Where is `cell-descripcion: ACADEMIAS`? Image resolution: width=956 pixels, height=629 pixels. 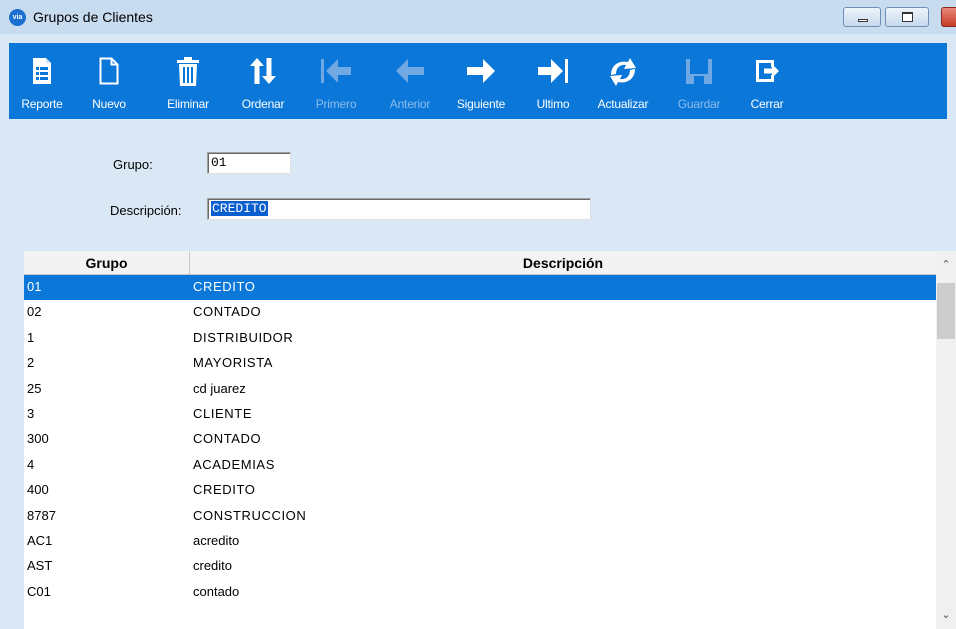
cell-descripcion: ACADEMIAS is located at coordinates (234, 464).